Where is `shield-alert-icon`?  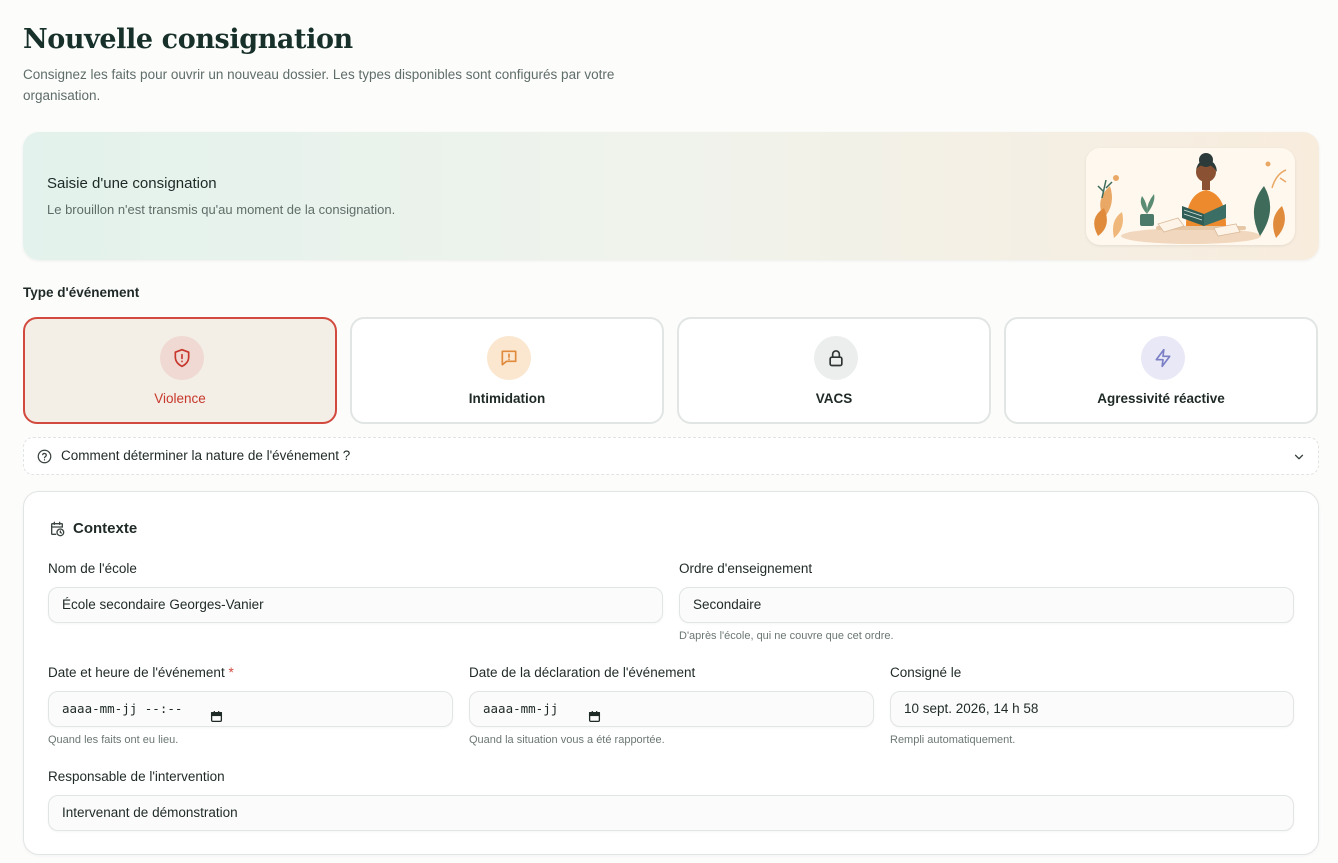
shield-alert-icon is located at coordinates (182, 358).